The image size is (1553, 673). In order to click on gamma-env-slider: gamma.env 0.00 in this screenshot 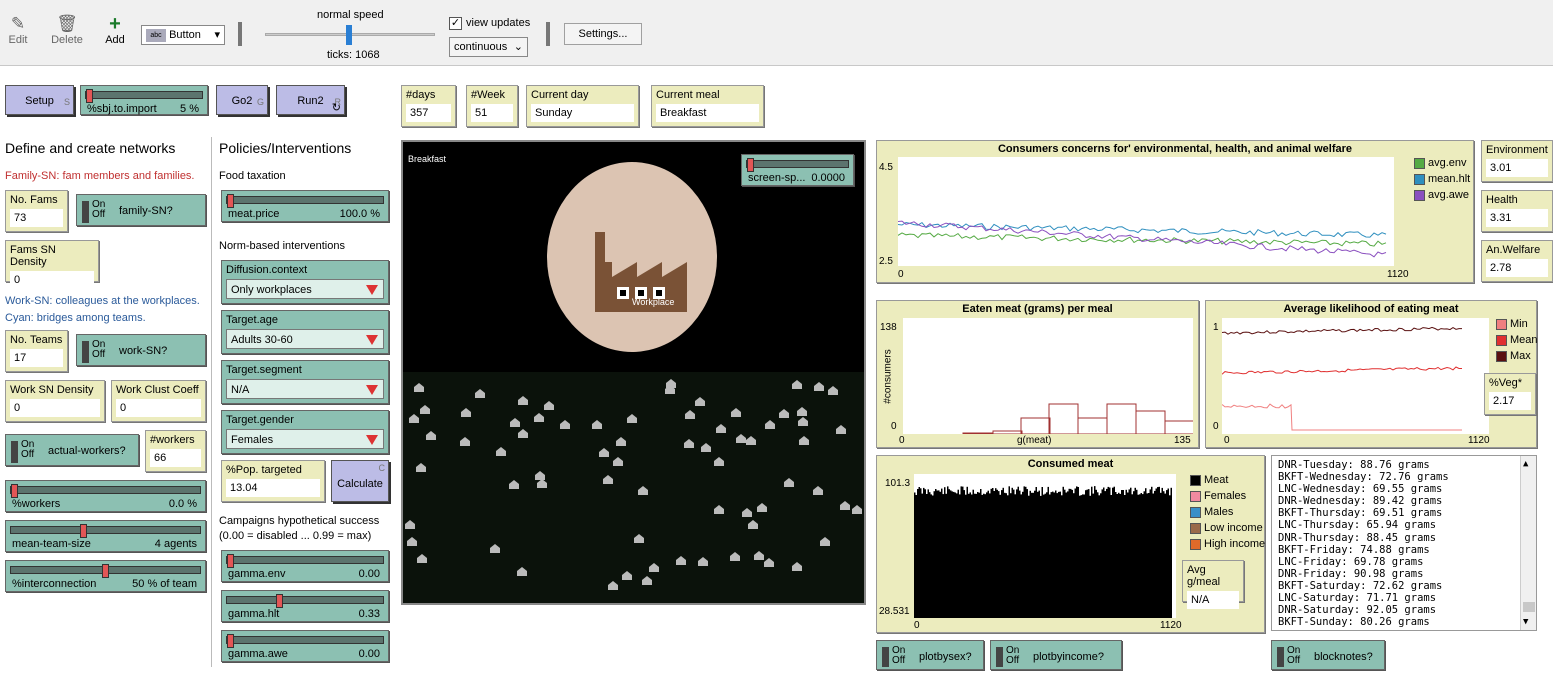, I will do `click(305, 566)`.